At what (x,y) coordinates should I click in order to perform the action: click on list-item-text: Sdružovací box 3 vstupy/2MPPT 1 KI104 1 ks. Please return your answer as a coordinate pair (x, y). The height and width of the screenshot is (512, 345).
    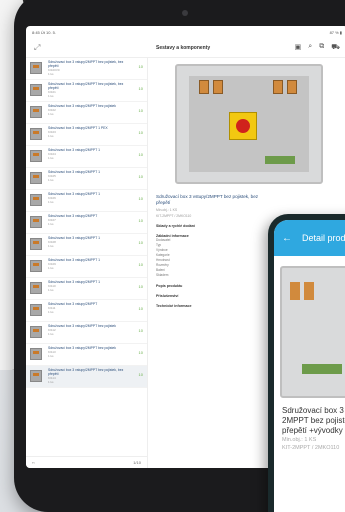
    Looking at the image, I should click on (86, 154).